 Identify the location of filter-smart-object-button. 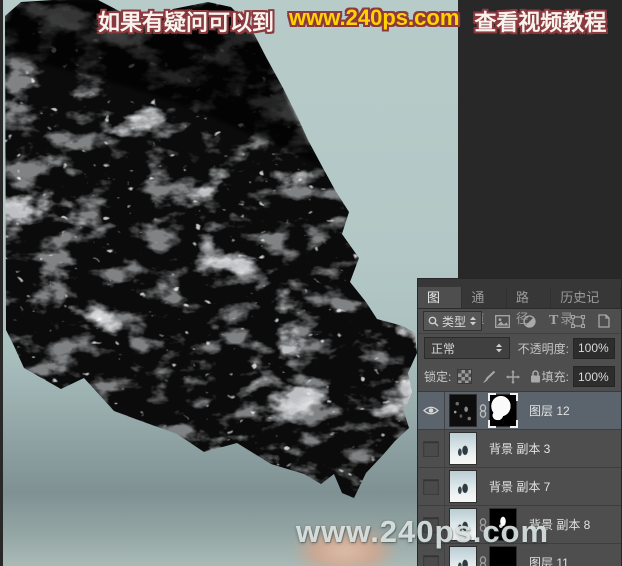
(604, 321).